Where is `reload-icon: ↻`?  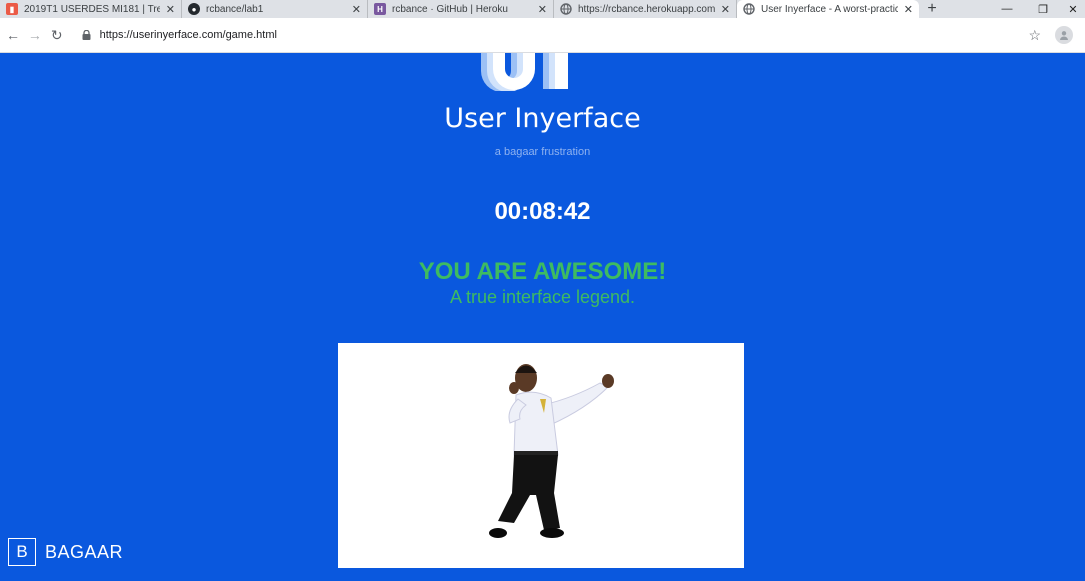
reload-icon: ↻ is located at coordinates (57, 35).